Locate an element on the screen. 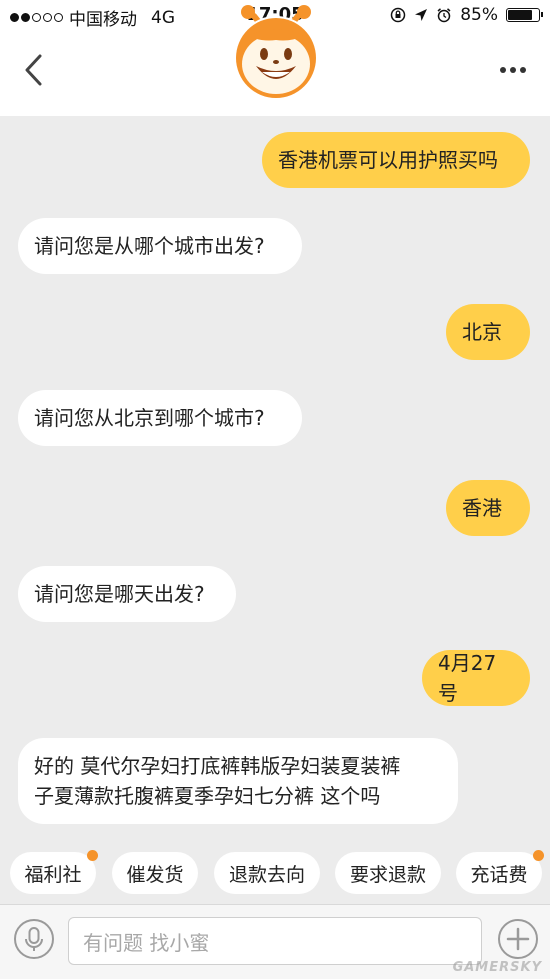 The width and height of the screenshot is (550, 979). quick-reply-phone-topup: 充话费 is located at coordinates (500, 872).